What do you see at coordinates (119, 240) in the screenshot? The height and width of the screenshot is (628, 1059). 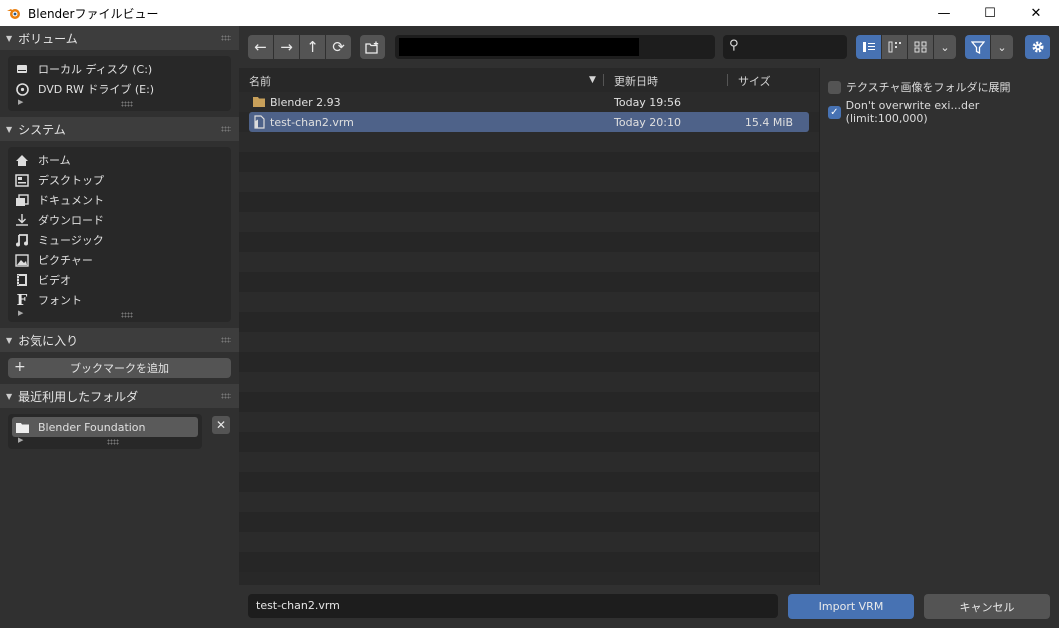 I see `sidebar-item-music: ミュージック` at bounding box center [119, 240].